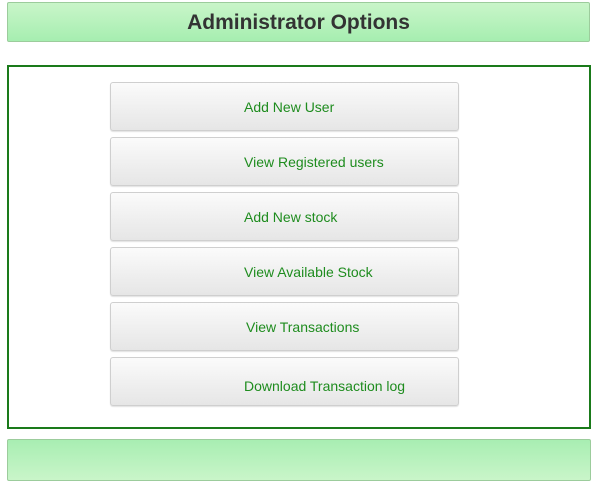 The height and width of the screenshot is (487, 601). I want to click on download-transaction-log-button: Download Transaction log, so click(284, 381).